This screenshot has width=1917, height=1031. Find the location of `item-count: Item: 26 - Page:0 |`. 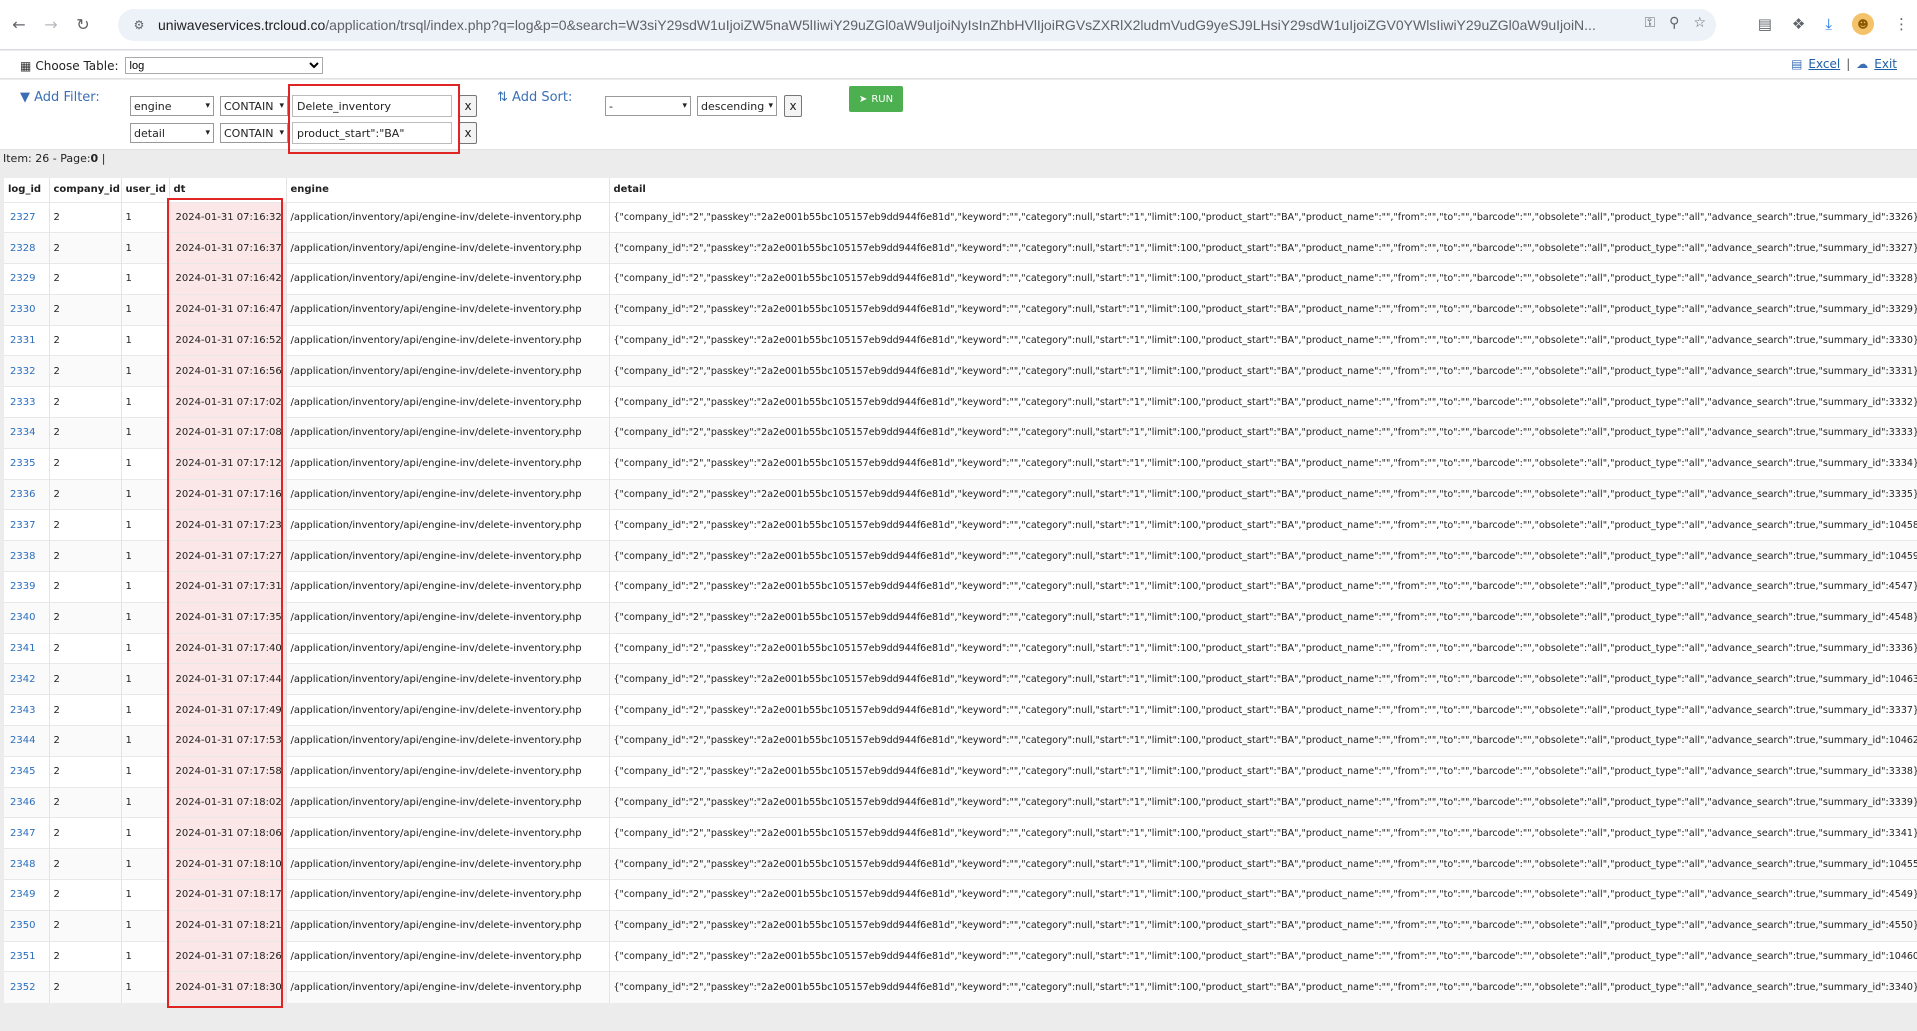

item-count: Item: 26 - Page:0 | is located at coordinates (54, 158).